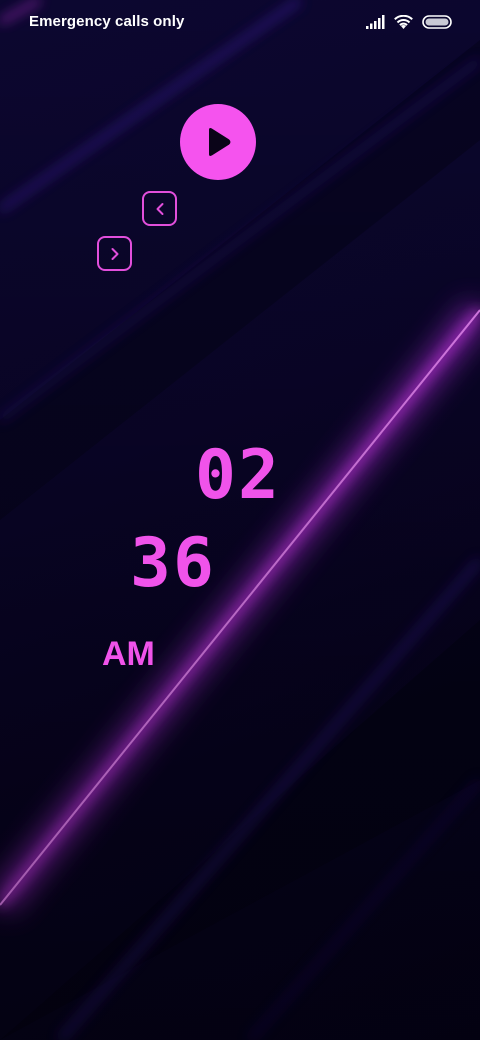 The width and height of the screenshot is (480, 1040). I want to click on previous-button, so click(159, 208).